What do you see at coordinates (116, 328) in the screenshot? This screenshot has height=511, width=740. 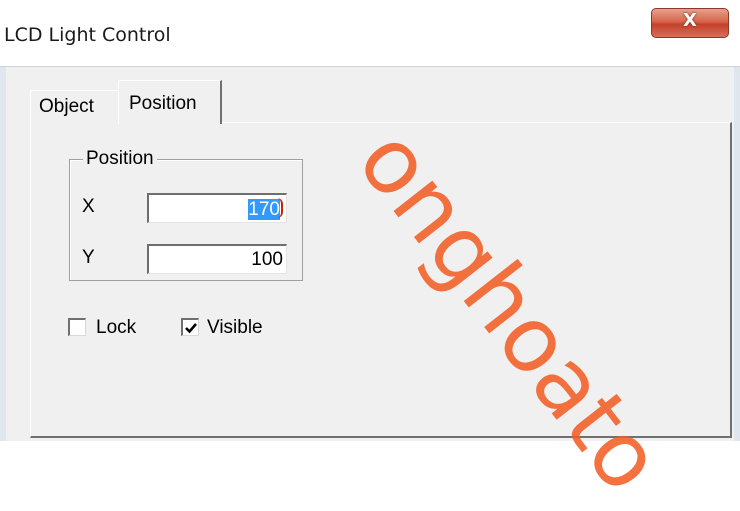 I see `lock-label: Lock` at bounding box center [116, 328].